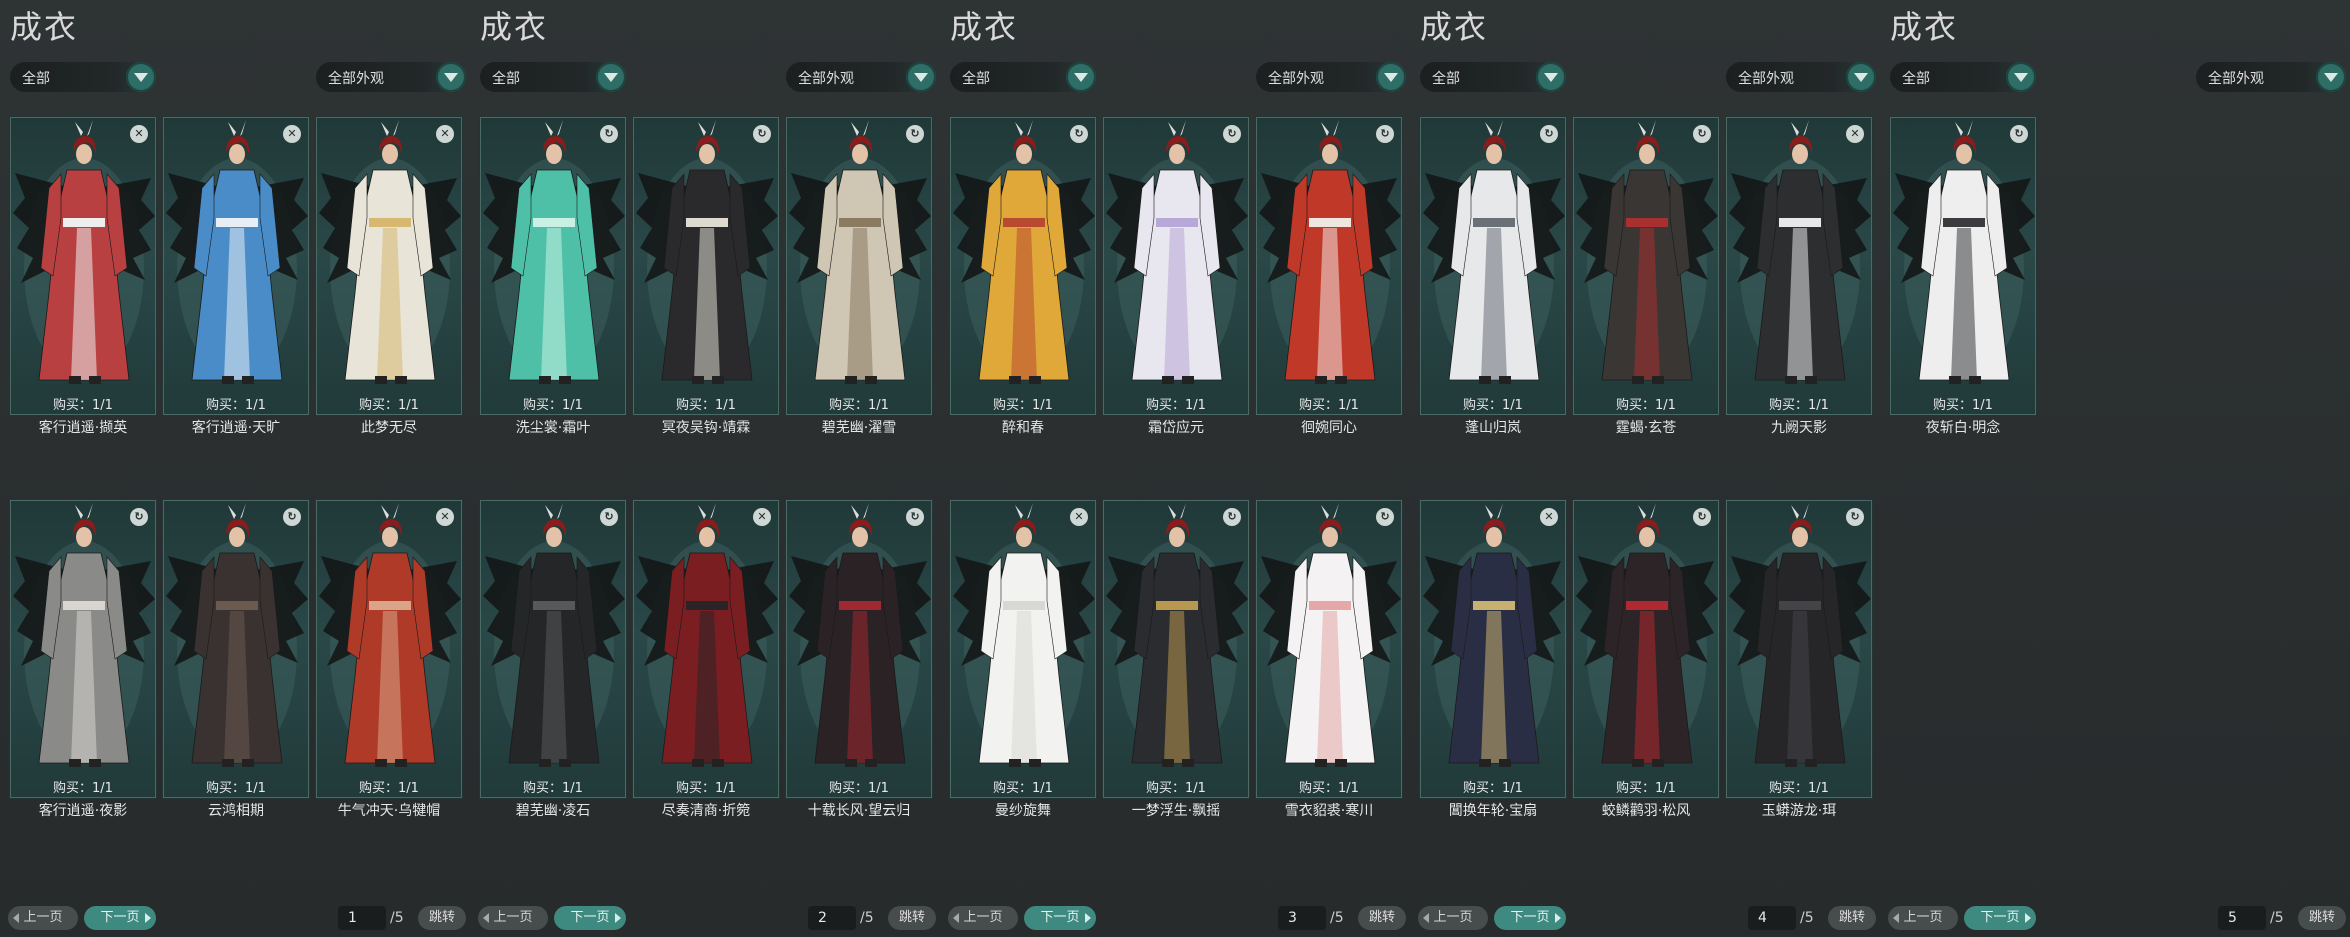  What do you see at coordinates (236, 405) in the screenshot?
I see `purchase-count: 购买：1/1` at bounding box center [236, 405].